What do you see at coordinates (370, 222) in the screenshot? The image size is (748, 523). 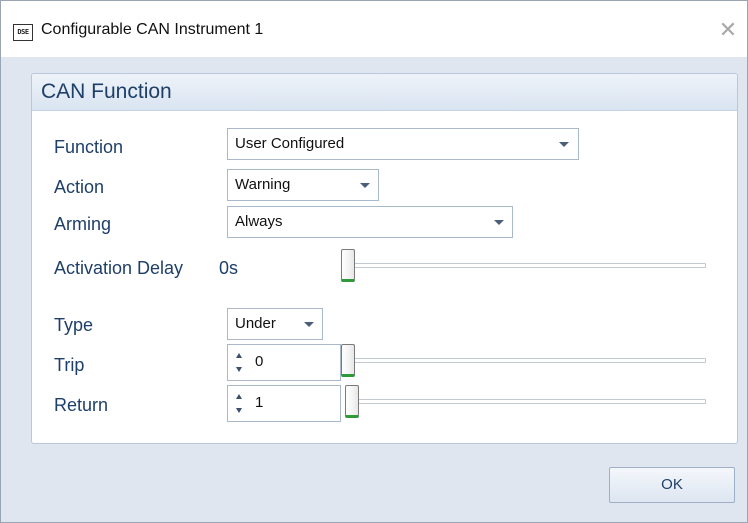 I see `arming-dropdown: Always` at bounding box center [370, 222].